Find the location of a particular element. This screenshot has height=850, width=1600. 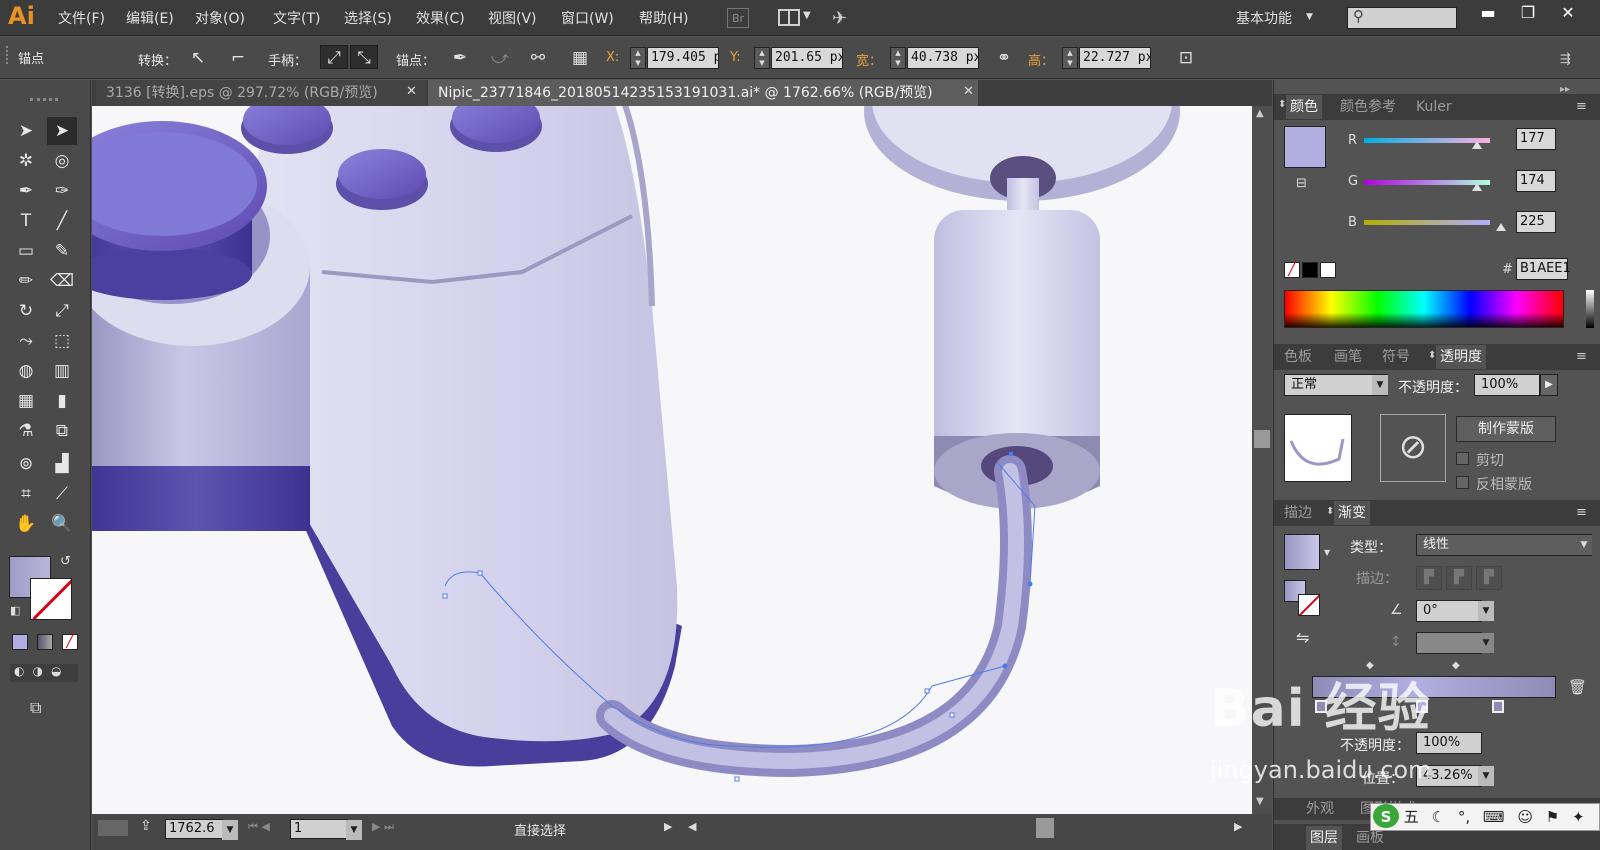

vertical-scroll-thumb is located at coordinates (1262, 439).